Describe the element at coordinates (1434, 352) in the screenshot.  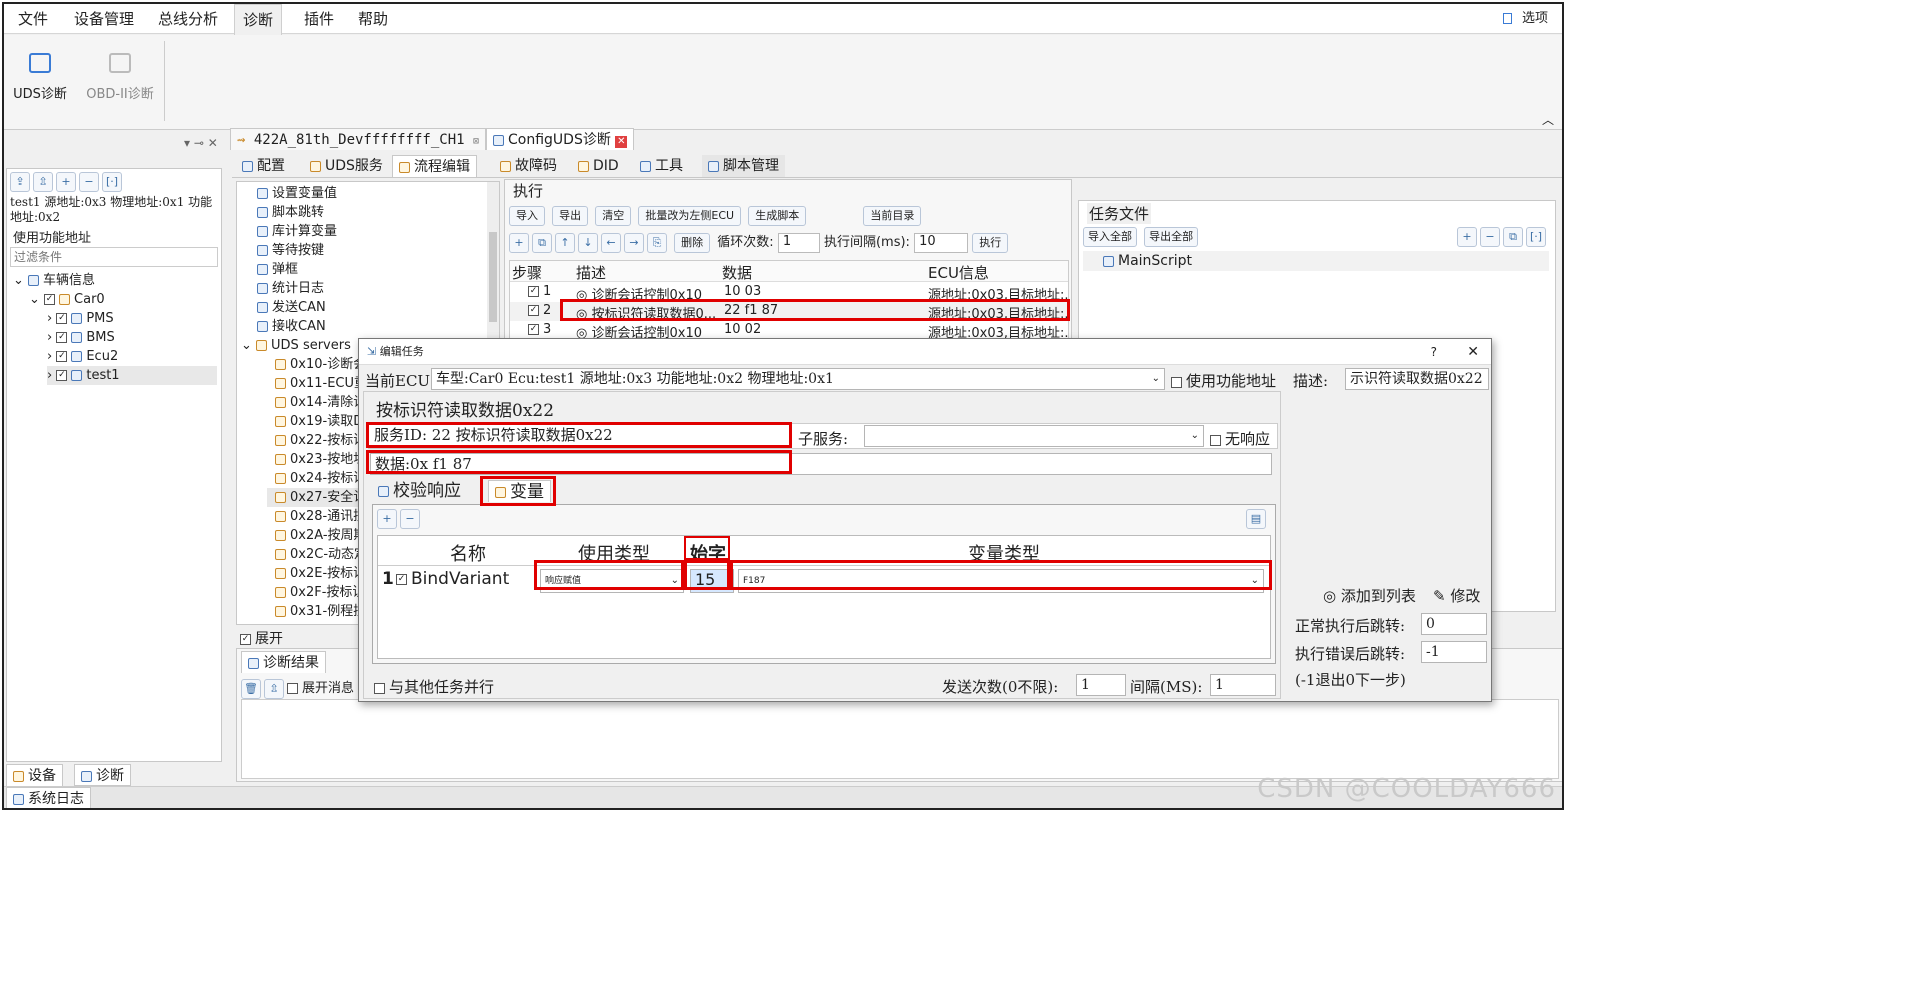
I see `help-button: ?` at that location.